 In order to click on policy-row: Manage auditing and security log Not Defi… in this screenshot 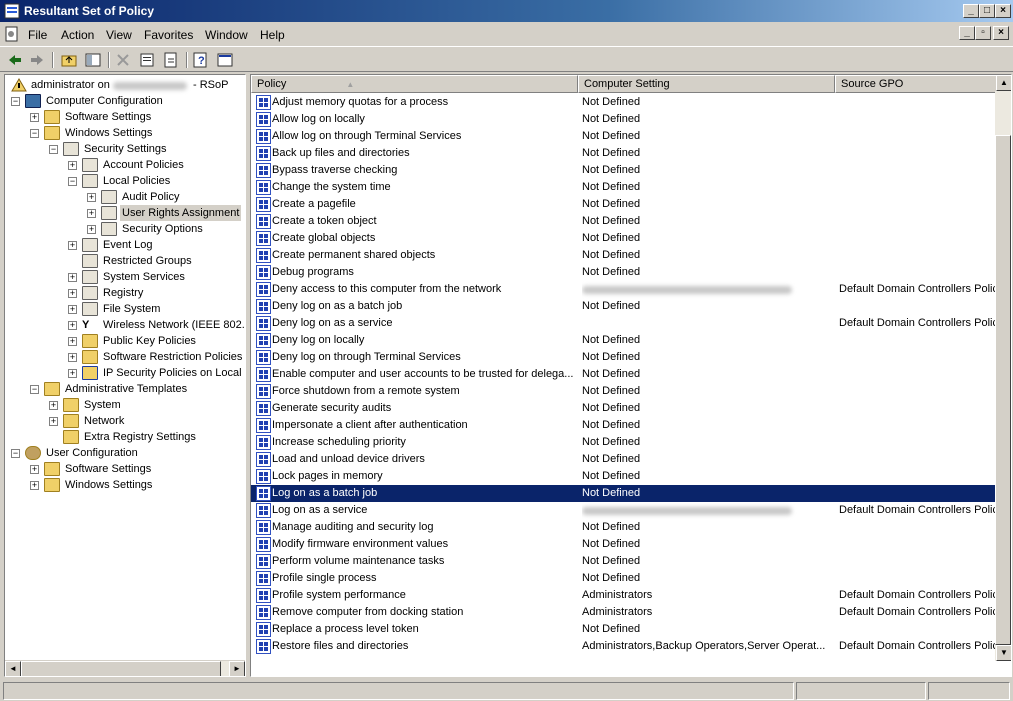, I will do `click(623, 527)`.